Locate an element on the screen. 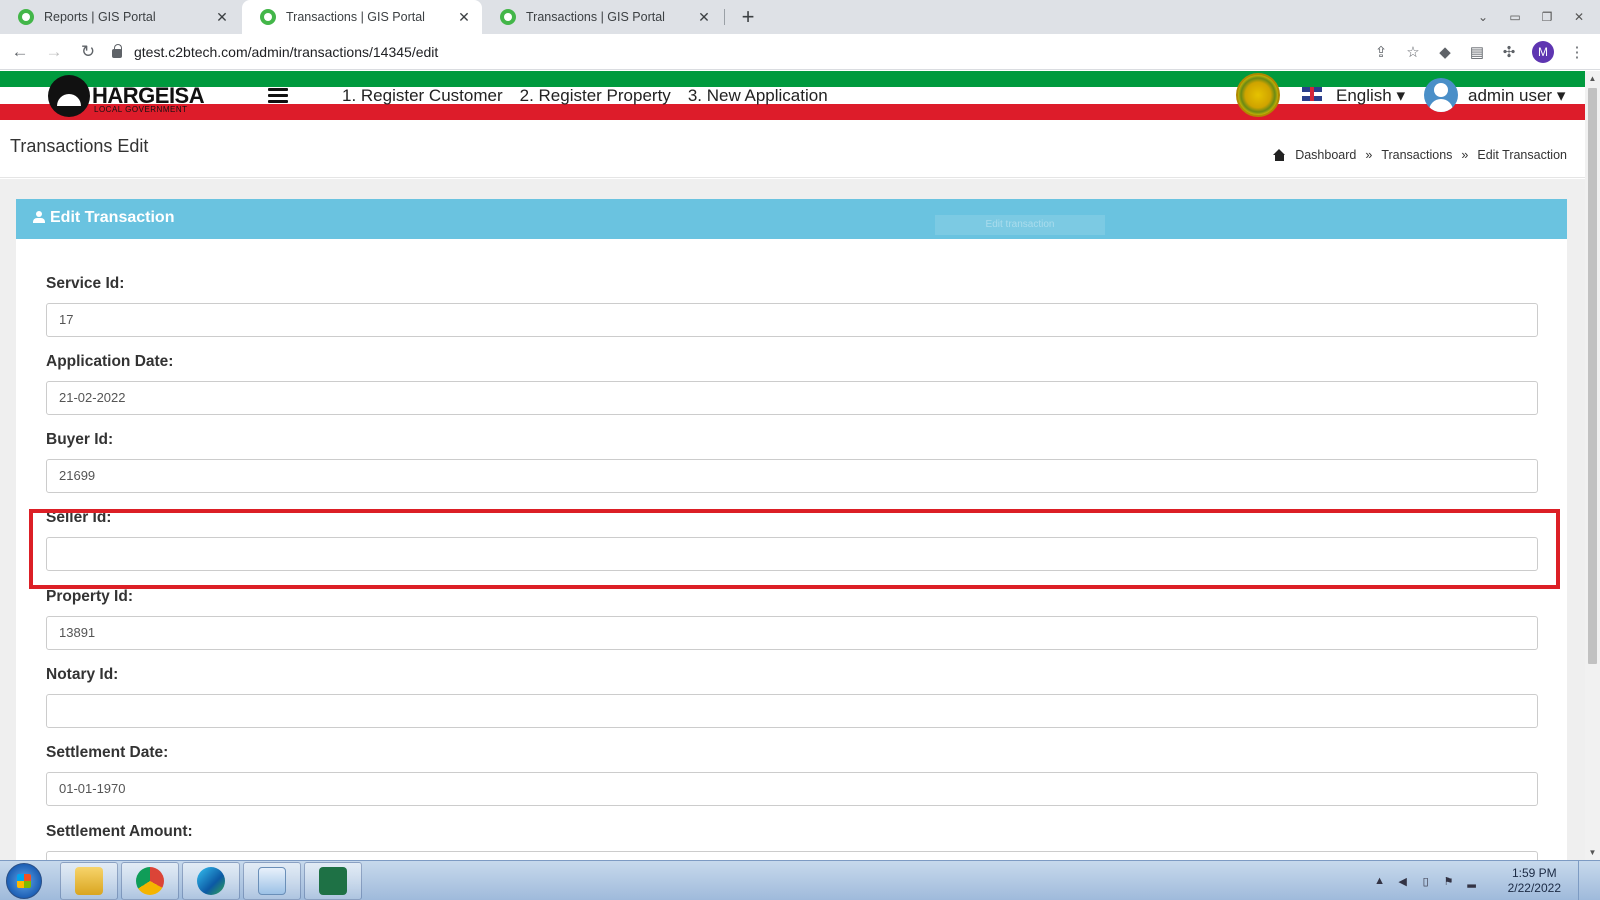  network-flag-icon: ⚑ is located at coordinates (1449, 881).